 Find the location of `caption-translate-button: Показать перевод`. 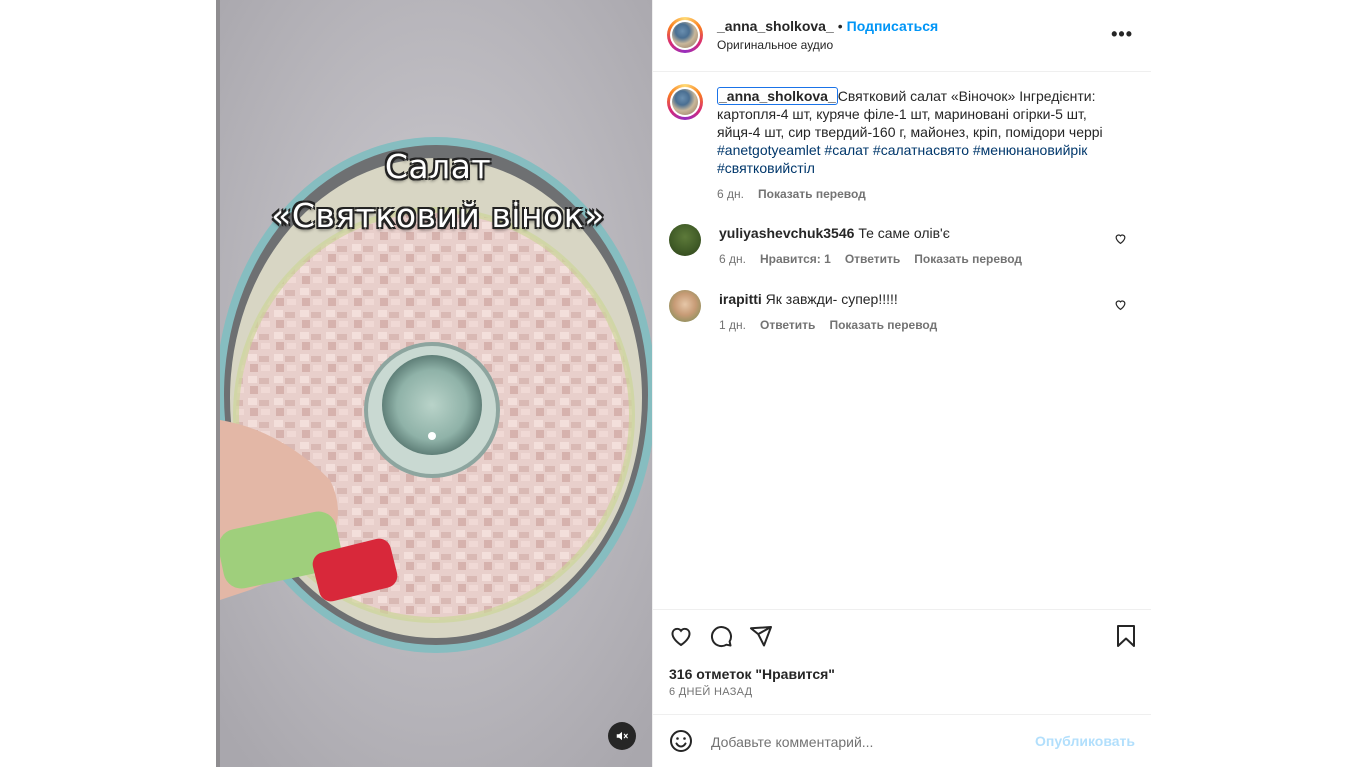

caption-translate-button: Показать перевод is located at coordinates (812, 194).